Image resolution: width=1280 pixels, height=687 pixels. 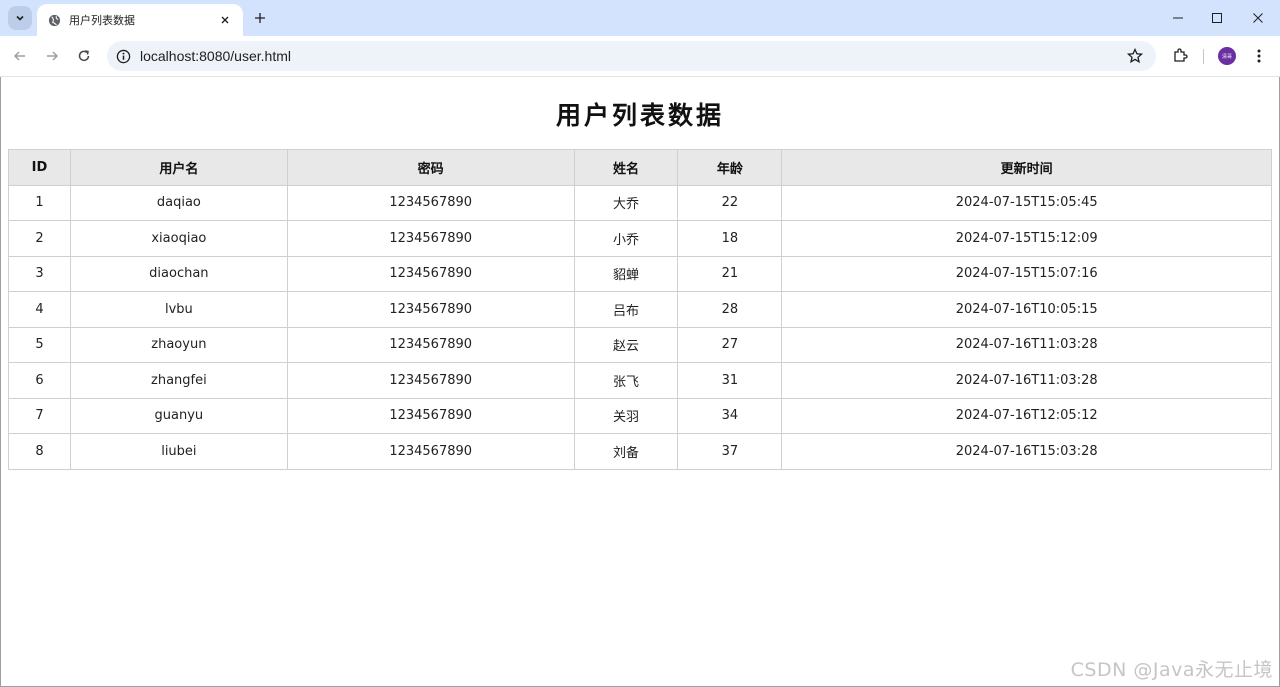 I want to click on cell-username: zhangfei, so click(x=178, y=380).